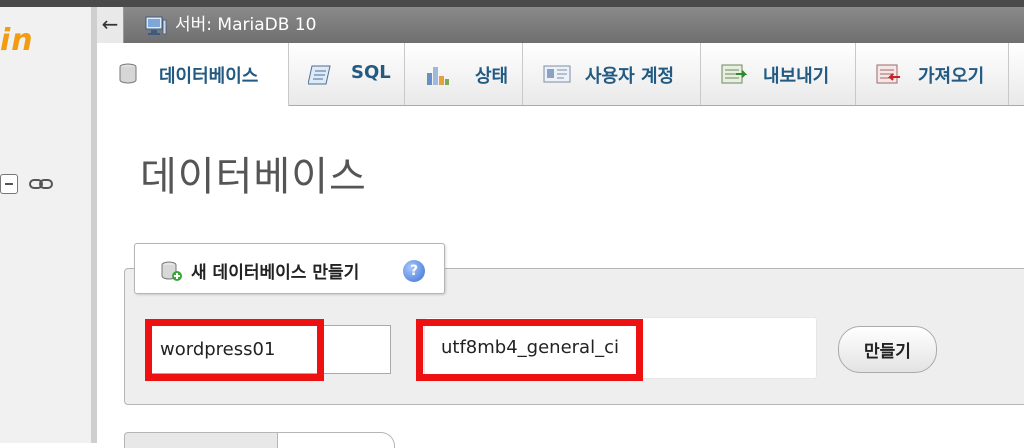  What do you see at coordinates (512, 3) in the screenshot?
I see `top-strip` at bounding box center [512, 3].